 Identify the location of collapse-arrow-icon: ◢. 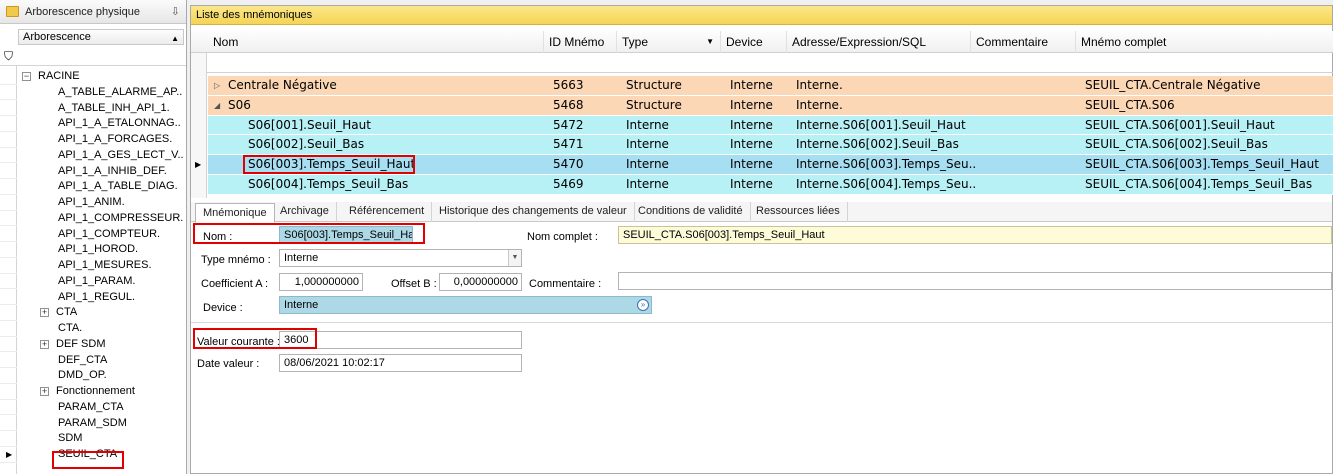
(217, 105).